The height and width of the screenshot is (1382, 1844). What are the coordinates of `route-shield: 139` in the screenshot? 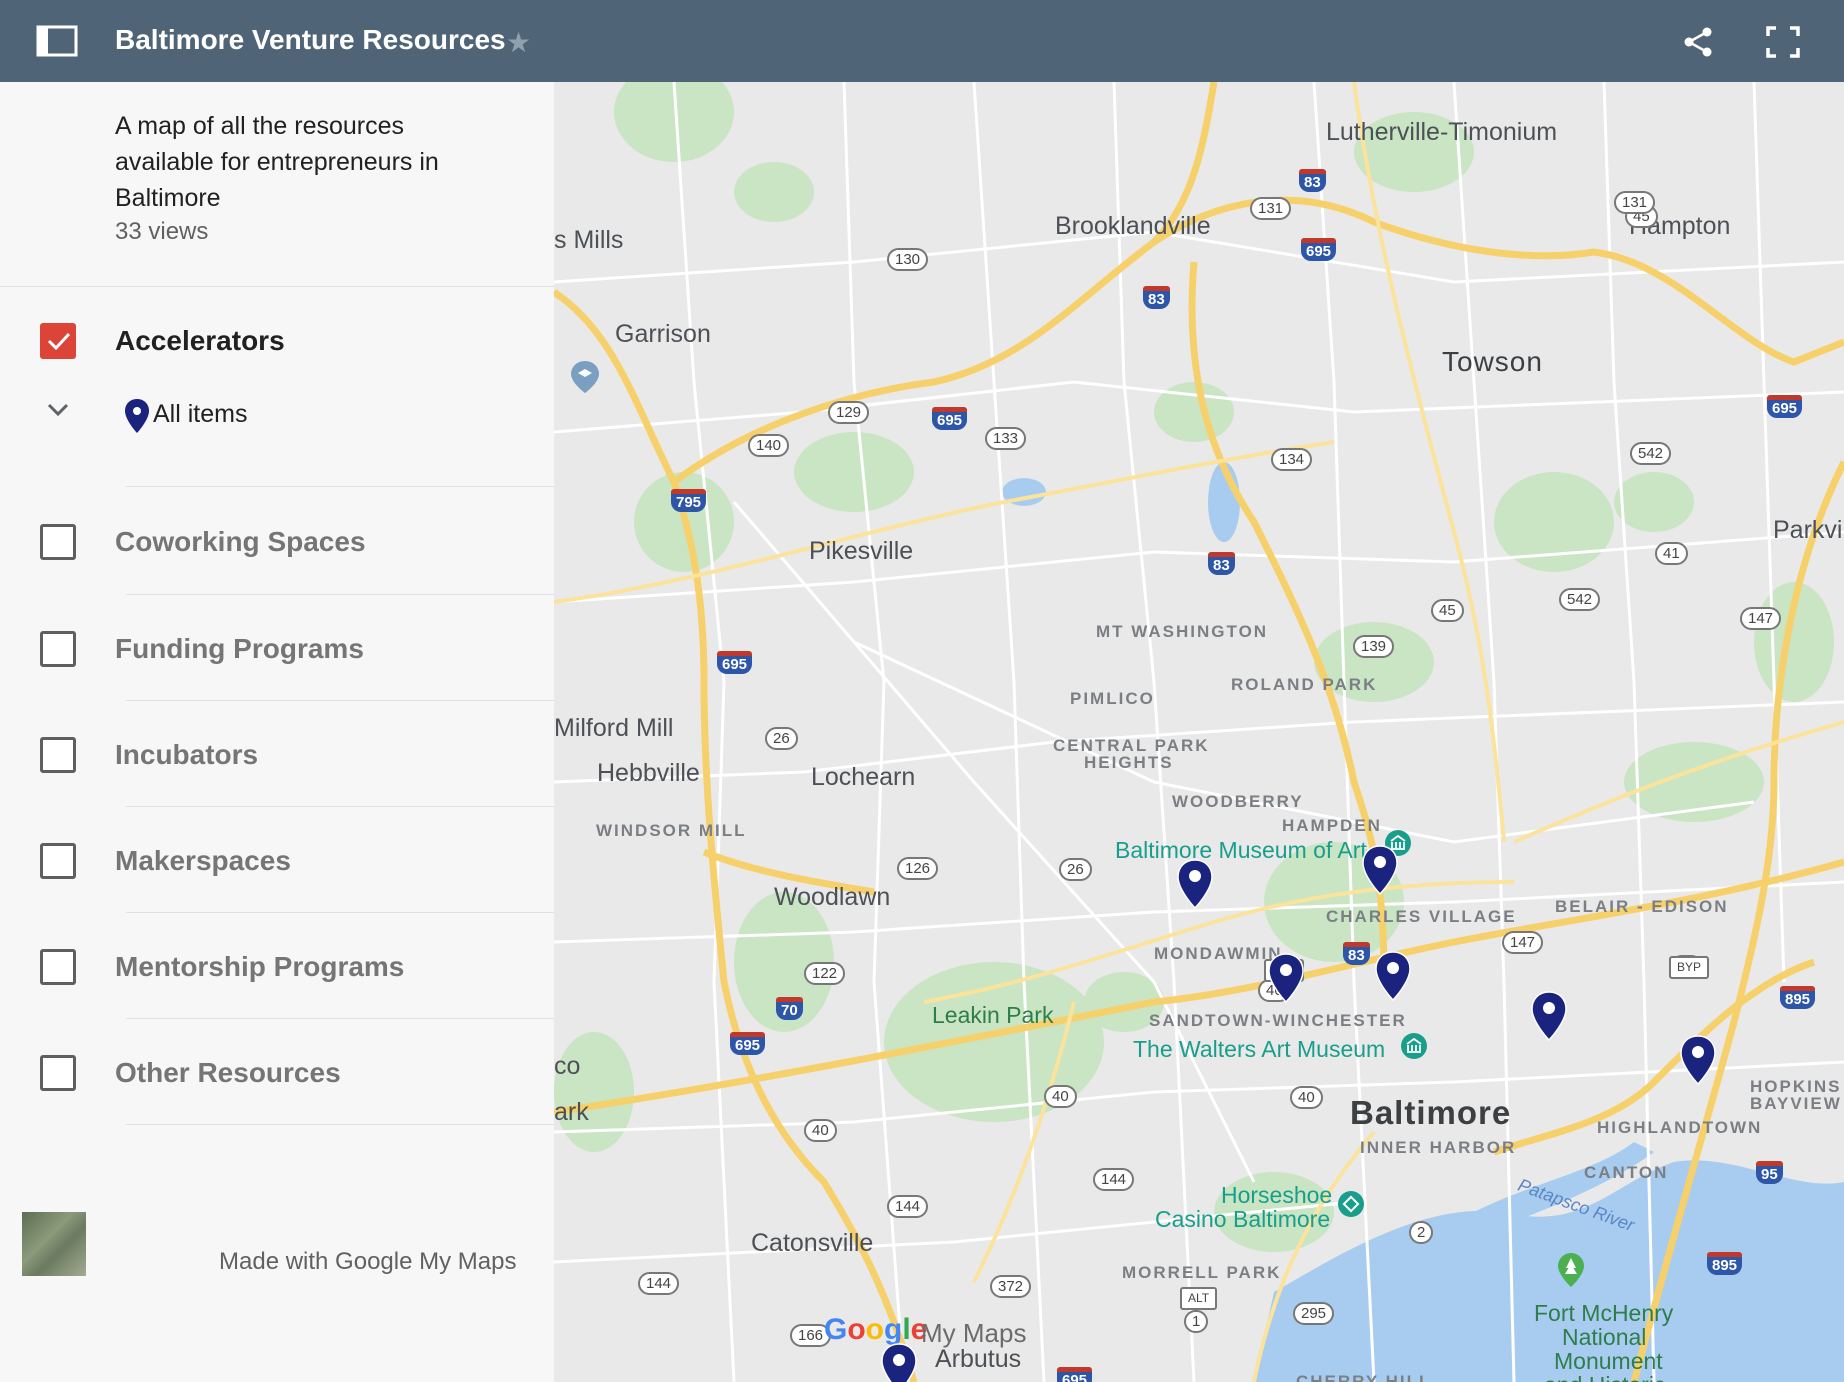 It's located at (1374, 646).